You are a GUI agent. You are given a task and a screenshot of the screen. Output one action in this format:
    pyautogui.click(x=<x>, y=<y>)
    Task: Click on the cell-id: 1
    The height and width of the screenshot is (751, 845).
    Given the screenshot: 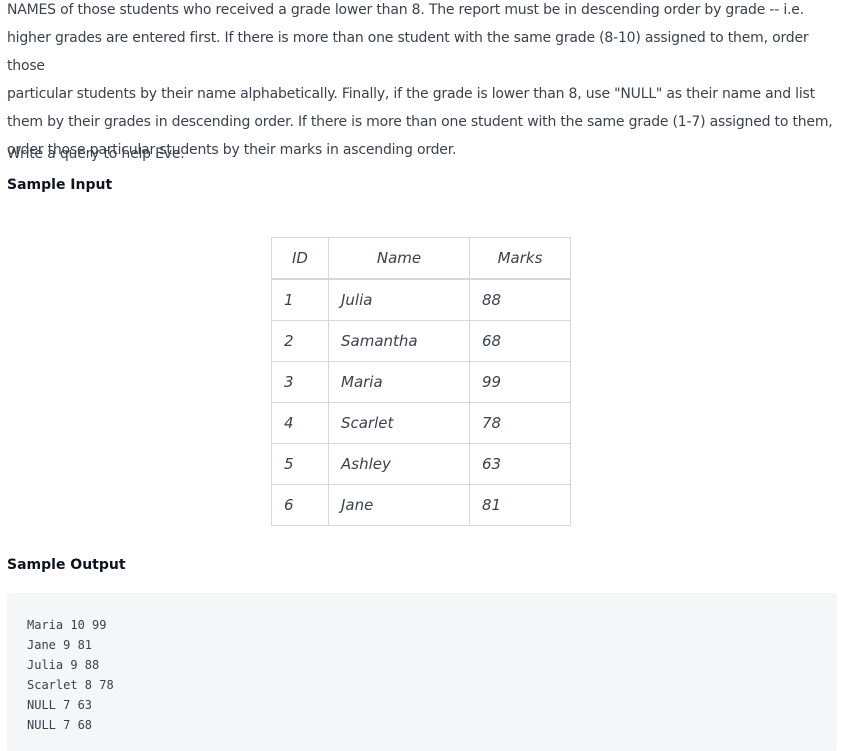 What is the action you would take?
    pyautogui.click(x=300, y=299)
    